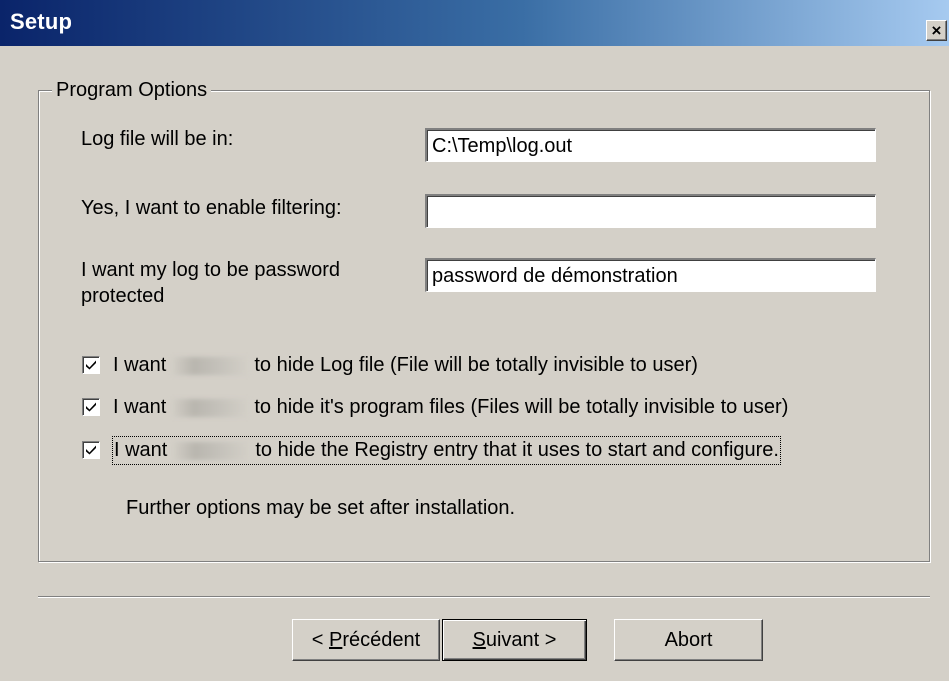 The width and height of the screenshot is (949, 681). Describe the element at coordinates (157, 139) in the screenshot. I see `log-file-label: Log file will be in:` at that location.